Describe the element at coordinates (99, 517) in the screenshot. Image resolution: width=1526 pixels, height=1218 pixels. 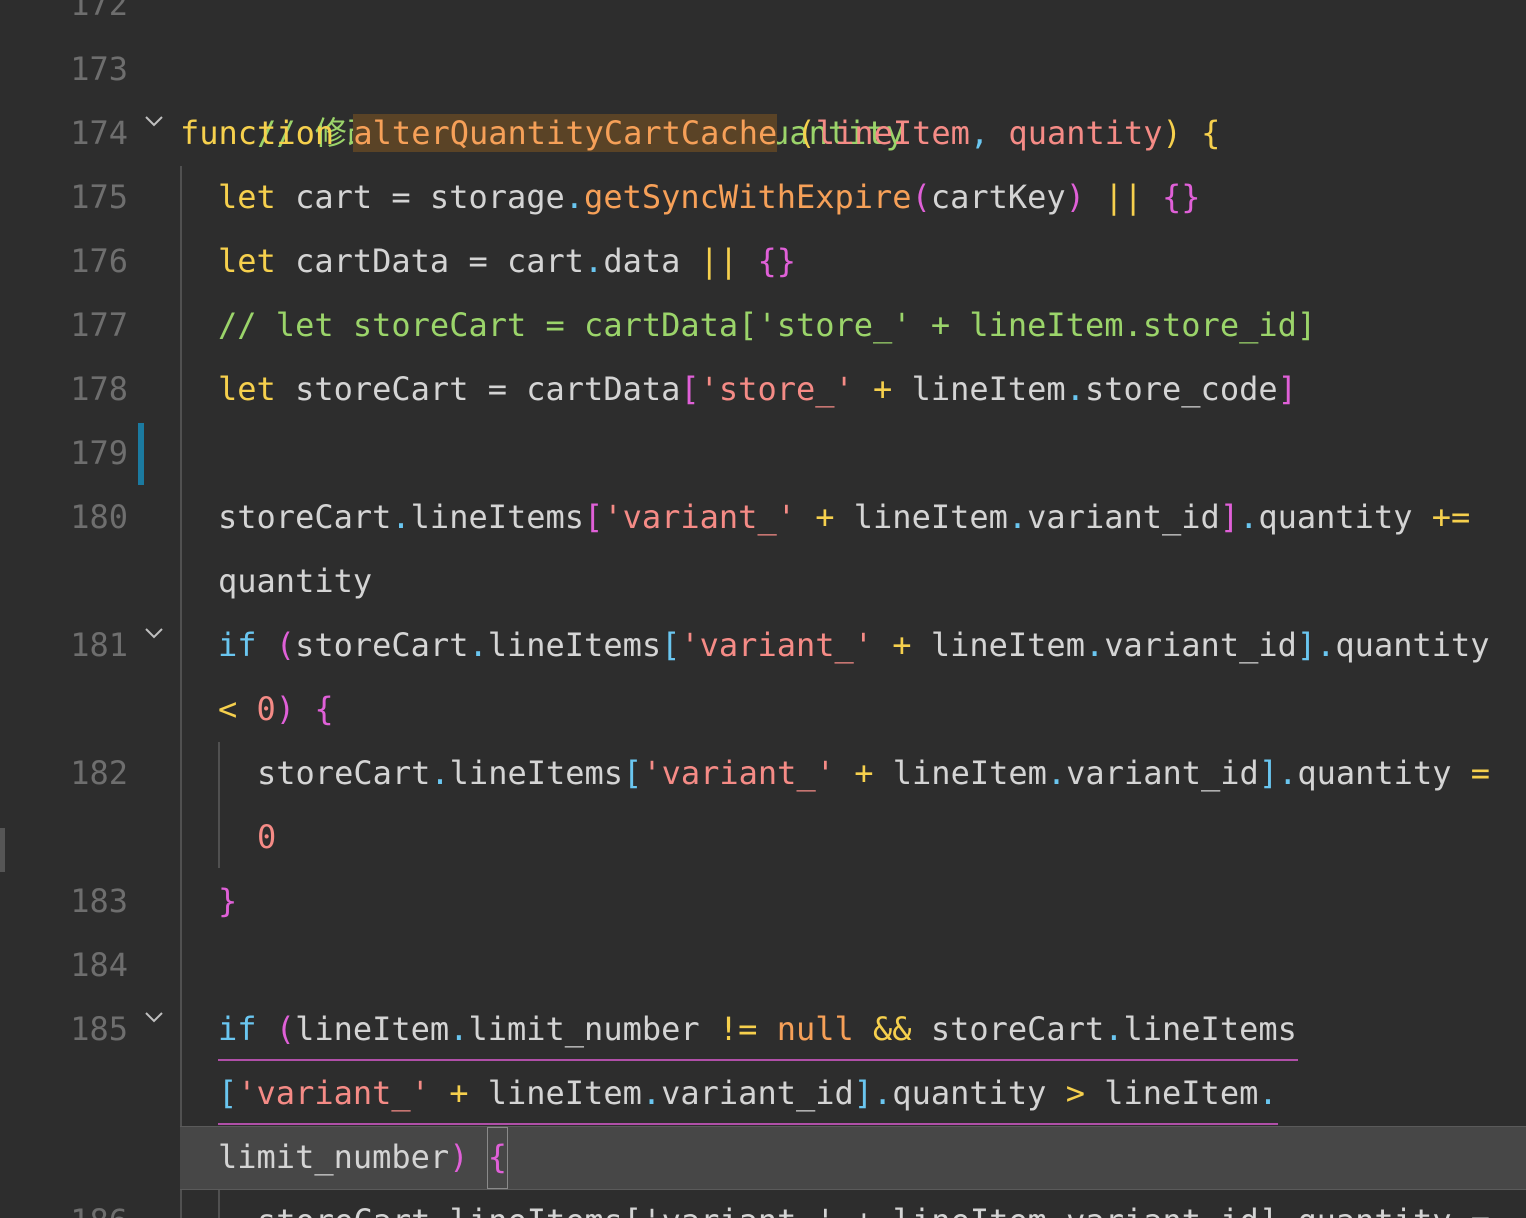
I see `line-number: 180` at that location.